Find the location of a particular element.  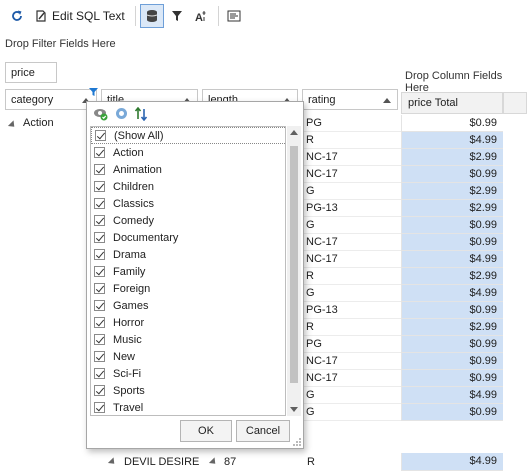

database-icon is located at coordinates (151, 16).